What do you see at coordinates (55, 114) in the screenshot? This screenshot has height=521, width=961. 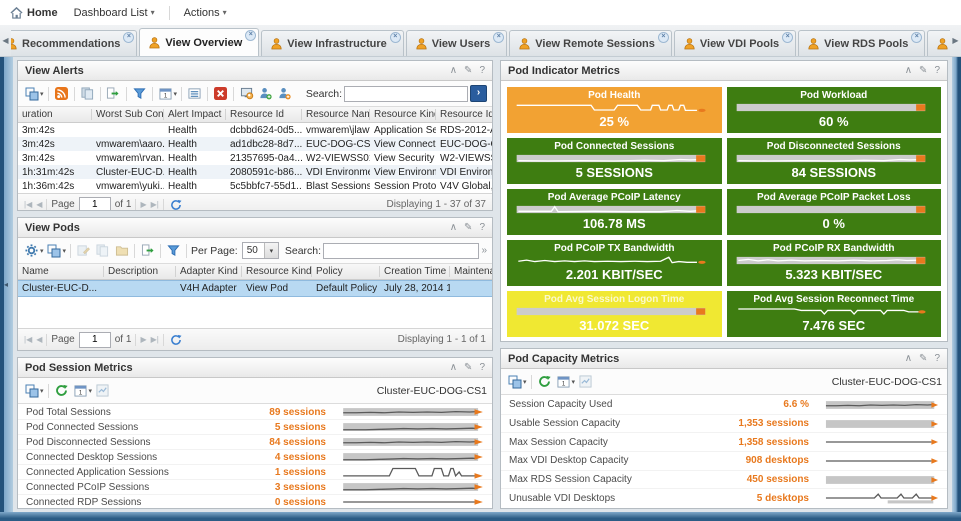 I see `column-header: uration` at bounding box center [55, 114].